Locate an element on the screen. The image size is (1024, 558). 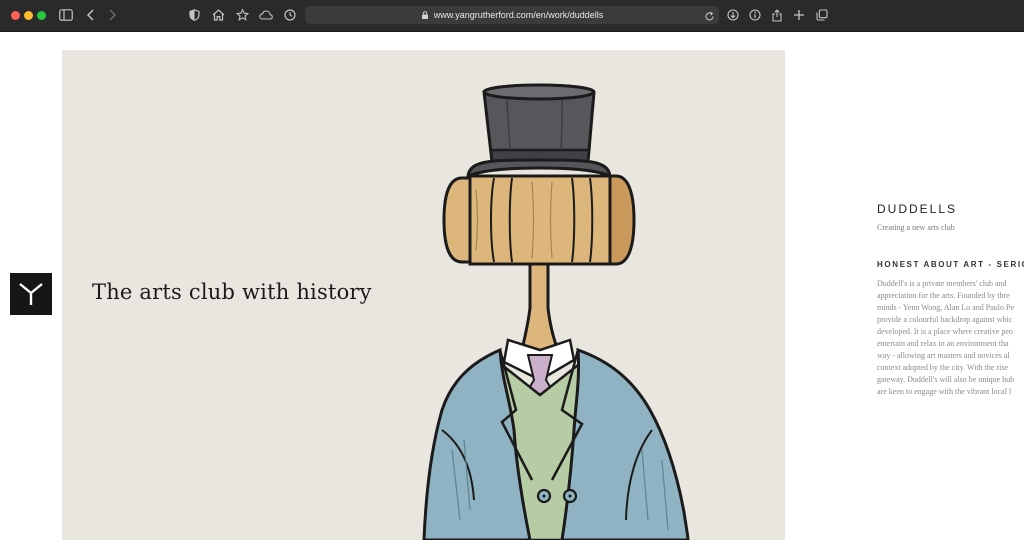
description-line: Duddell's is a private members' club and is located at coordinates (942, 283).